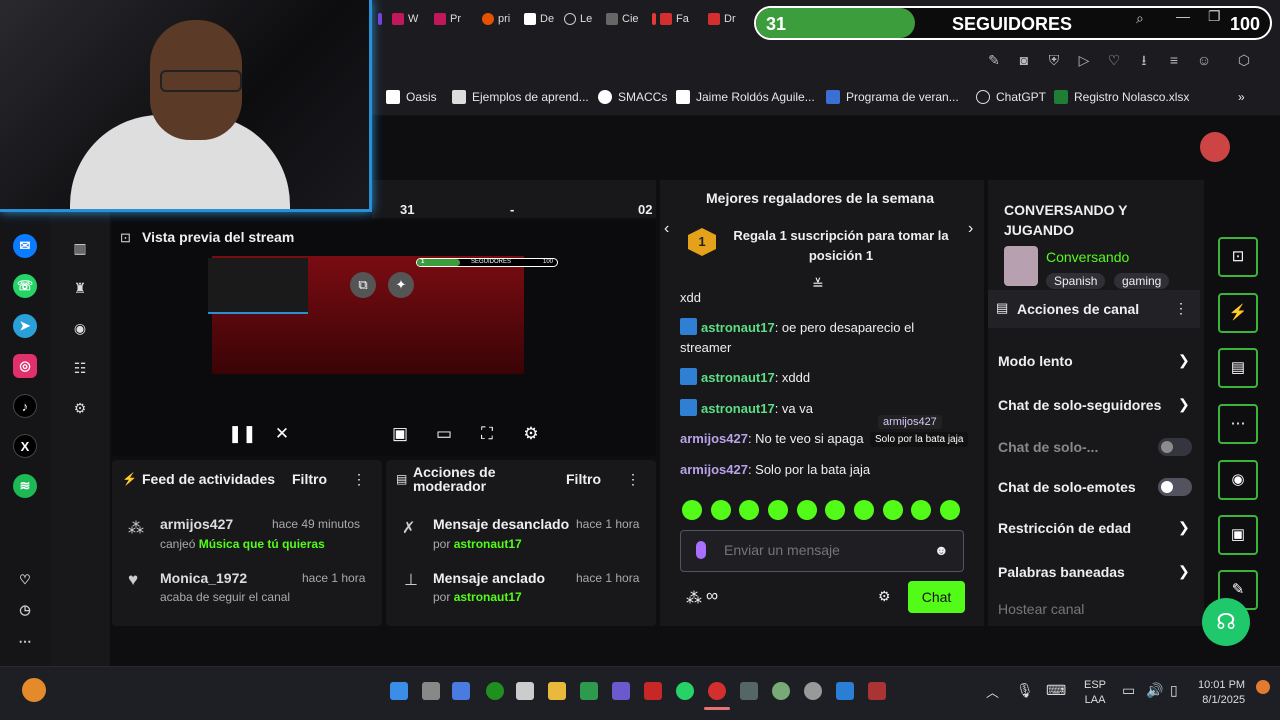  What do you see at coordinates (1140, 18) in the screenshot?
I see `search-icon: ⌕` at bounding box center [1140, 18].